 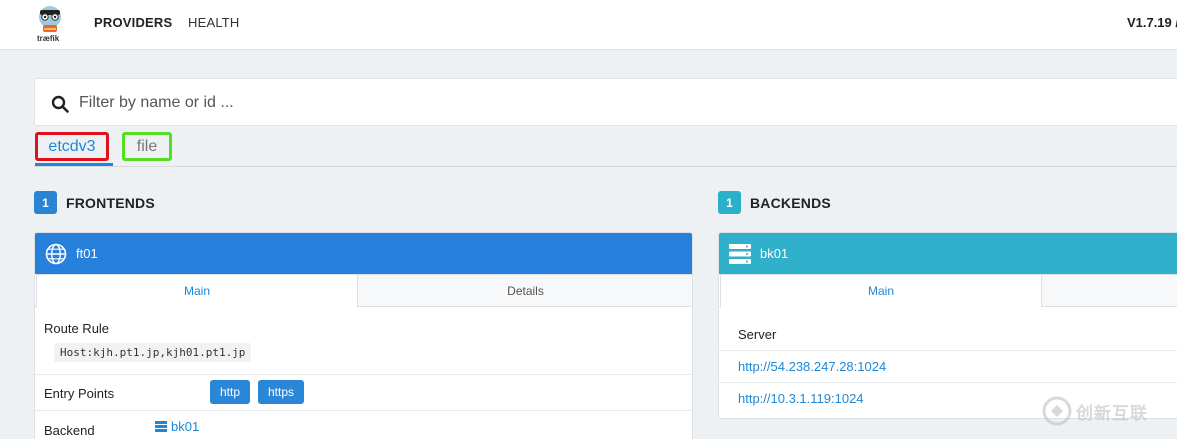 I want to click on server-header-row: Server, so click(x=948, y=328).